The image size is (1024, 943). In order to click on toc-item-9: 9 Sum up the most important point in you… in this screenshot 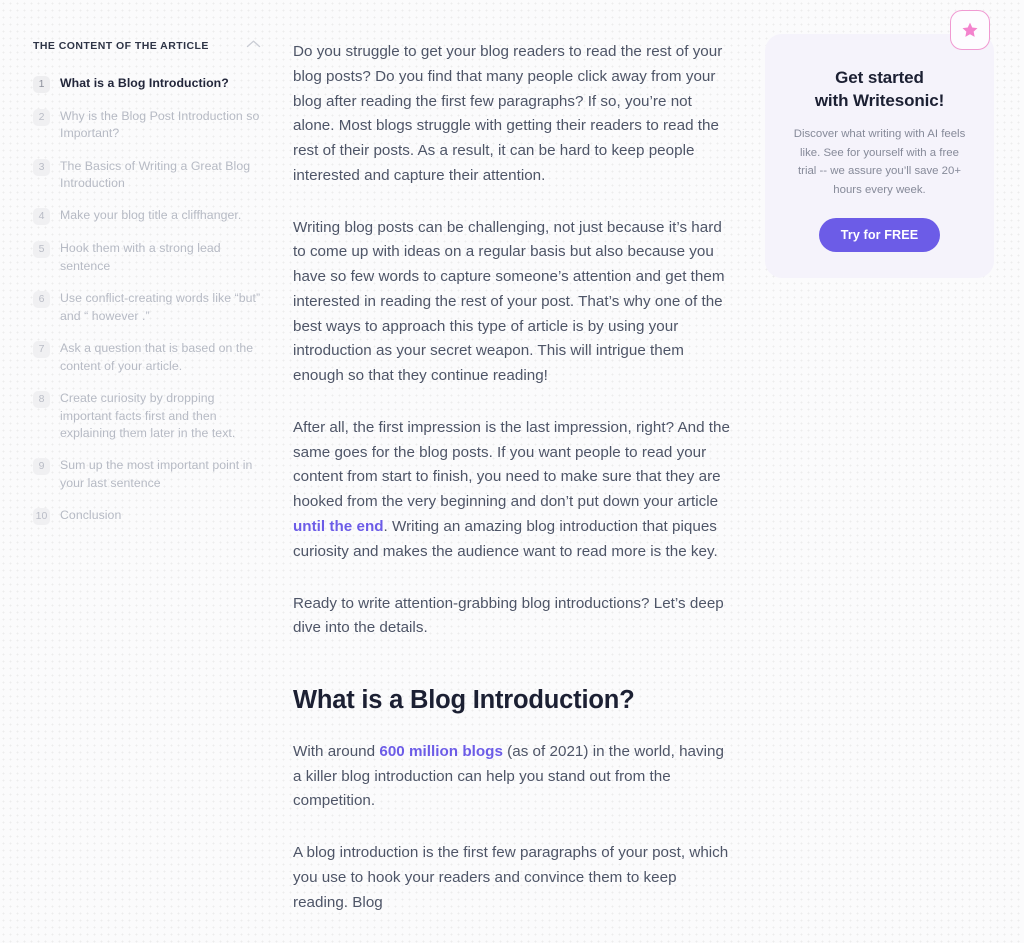, I will do `click(147, 474)`.